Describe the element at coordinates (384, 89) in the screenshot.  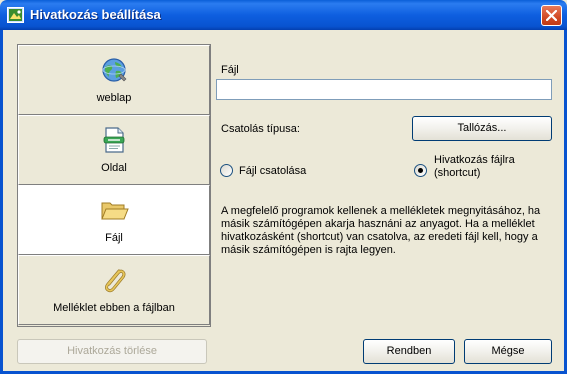
I see `file-path-input` at that location.